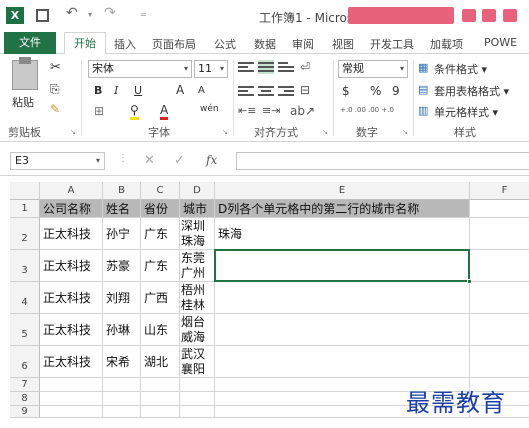  What do you see at coordinates (25, 266) in the screenshot?
I see `row-header: 3` at bounding box center [25, 266].